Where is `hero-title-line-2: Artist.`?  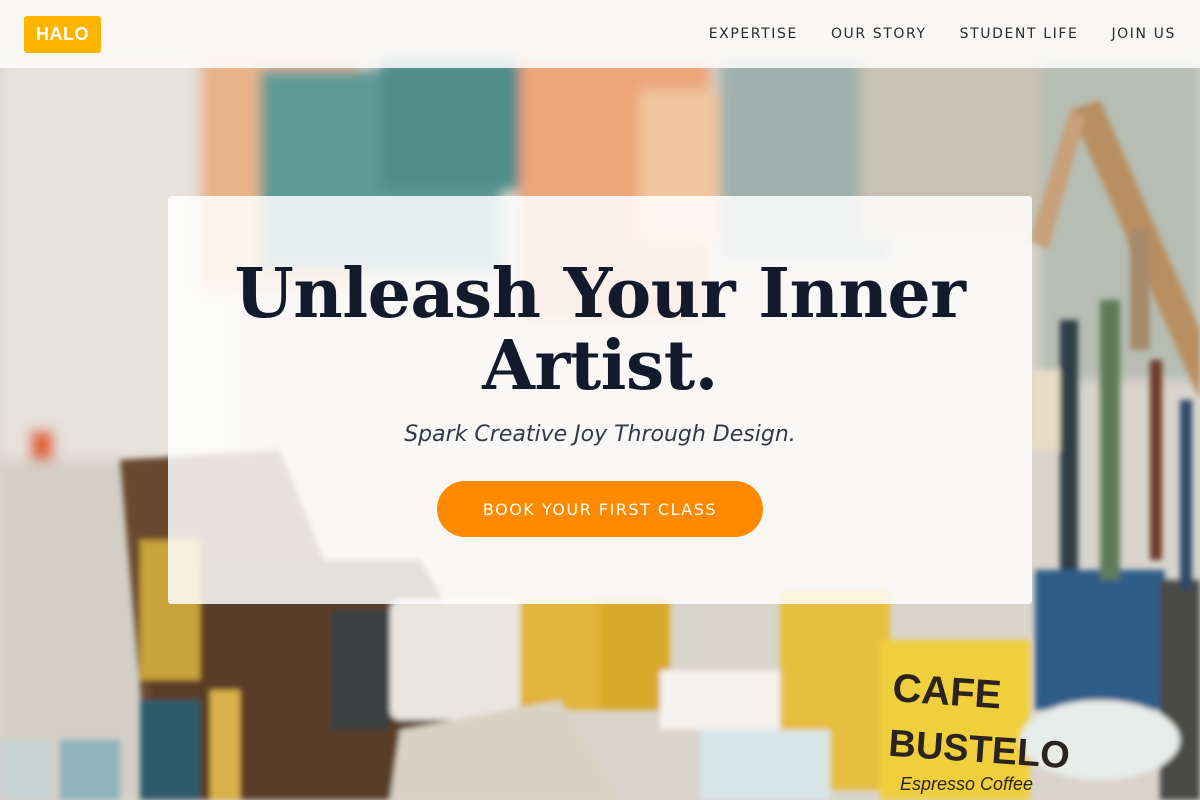
hero-title-line-2: Artist. is located at coordinates (600, 366).